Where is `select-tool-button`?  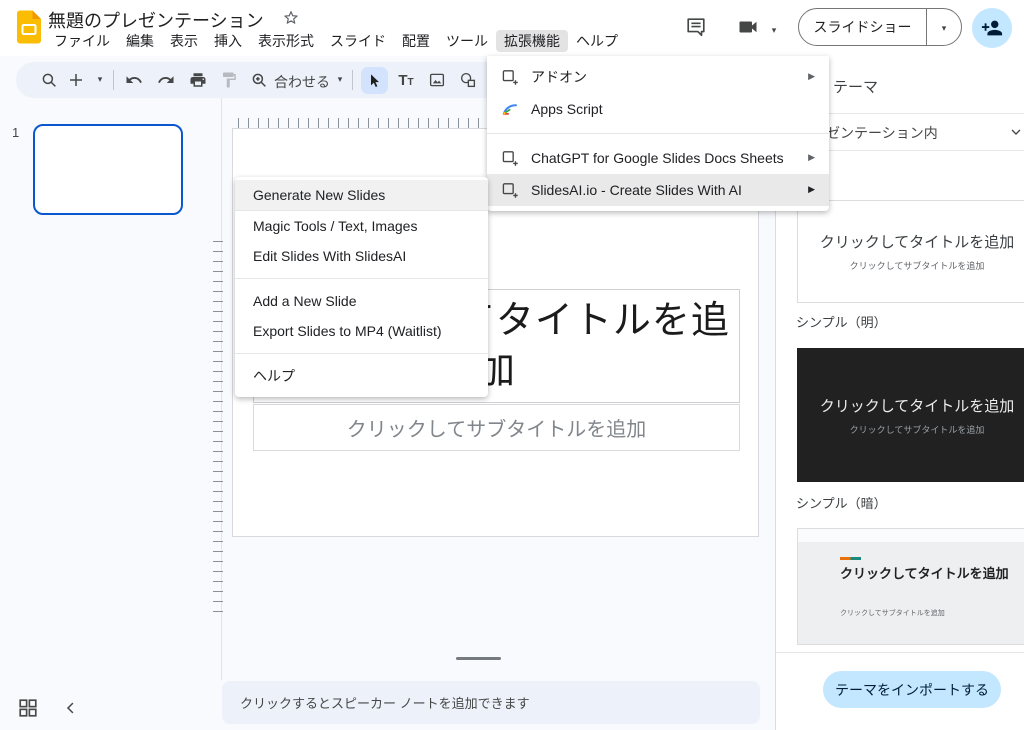 select-tool-button is located at coordinates (374, 80).